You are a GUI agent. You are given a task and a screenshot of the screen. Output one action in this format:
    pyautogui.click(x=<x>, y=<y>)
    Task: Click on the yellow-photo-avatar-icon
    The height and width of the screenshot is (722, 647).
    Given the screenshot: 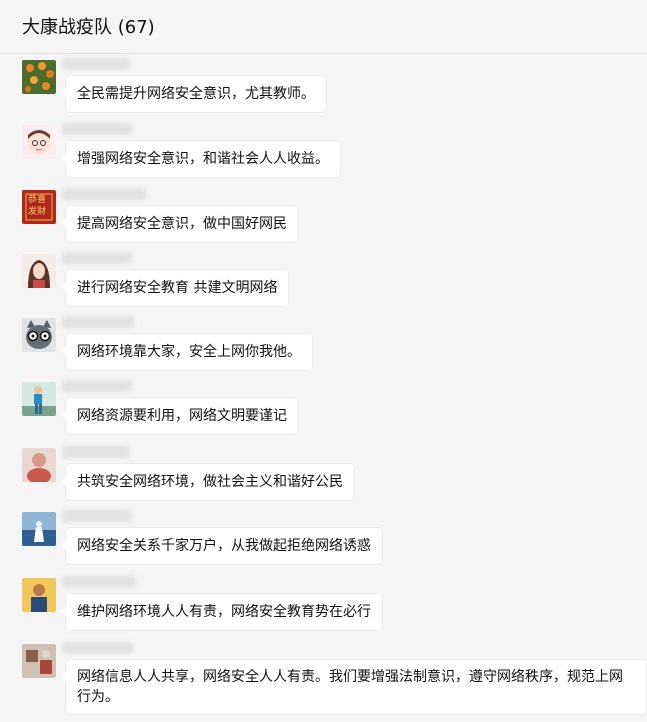 What is the action you would take?
    pyautogui.click(x=39, y=595)
    